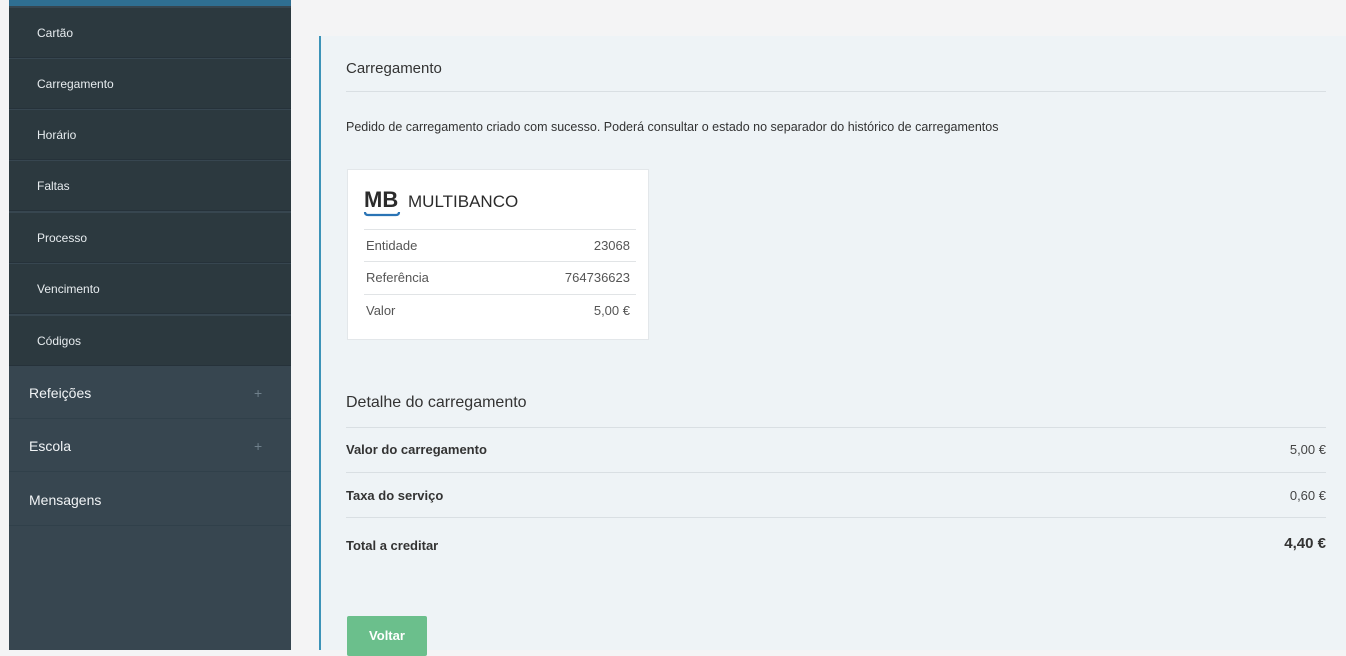 This screenshot has height=656, width=1346. What do you see at coordinates (150, 186) in the screenshot?
I see `sidebar-item-faltas: Faltas` at bounding box center [150, 186].